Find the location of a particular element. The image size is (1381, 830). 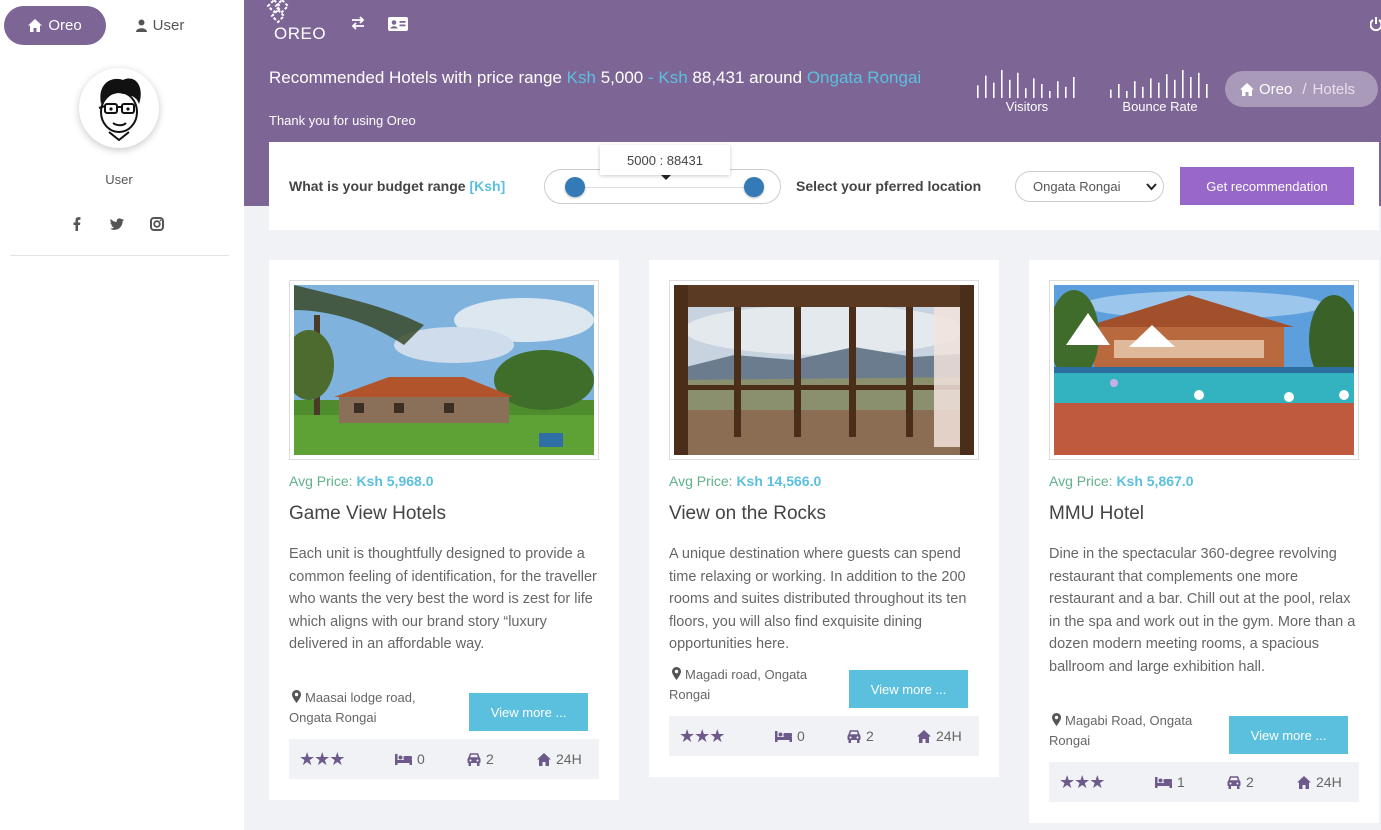

location-label: Select your pferred location is located at coordinates (889, 186).